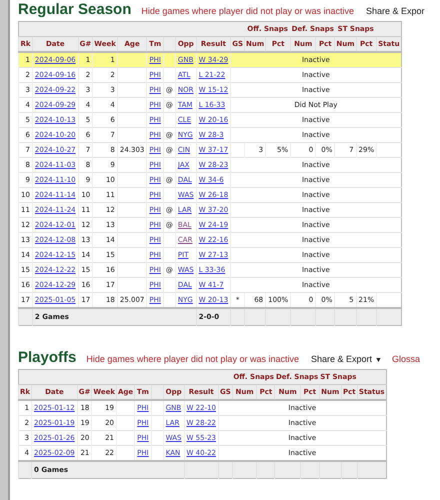 This screenshot has height=500, width=440. What do you see at coordinates (395, 11) in the screenshot?
I see `share-export-menu: Share & Expor` at bounding box center [395, 11].